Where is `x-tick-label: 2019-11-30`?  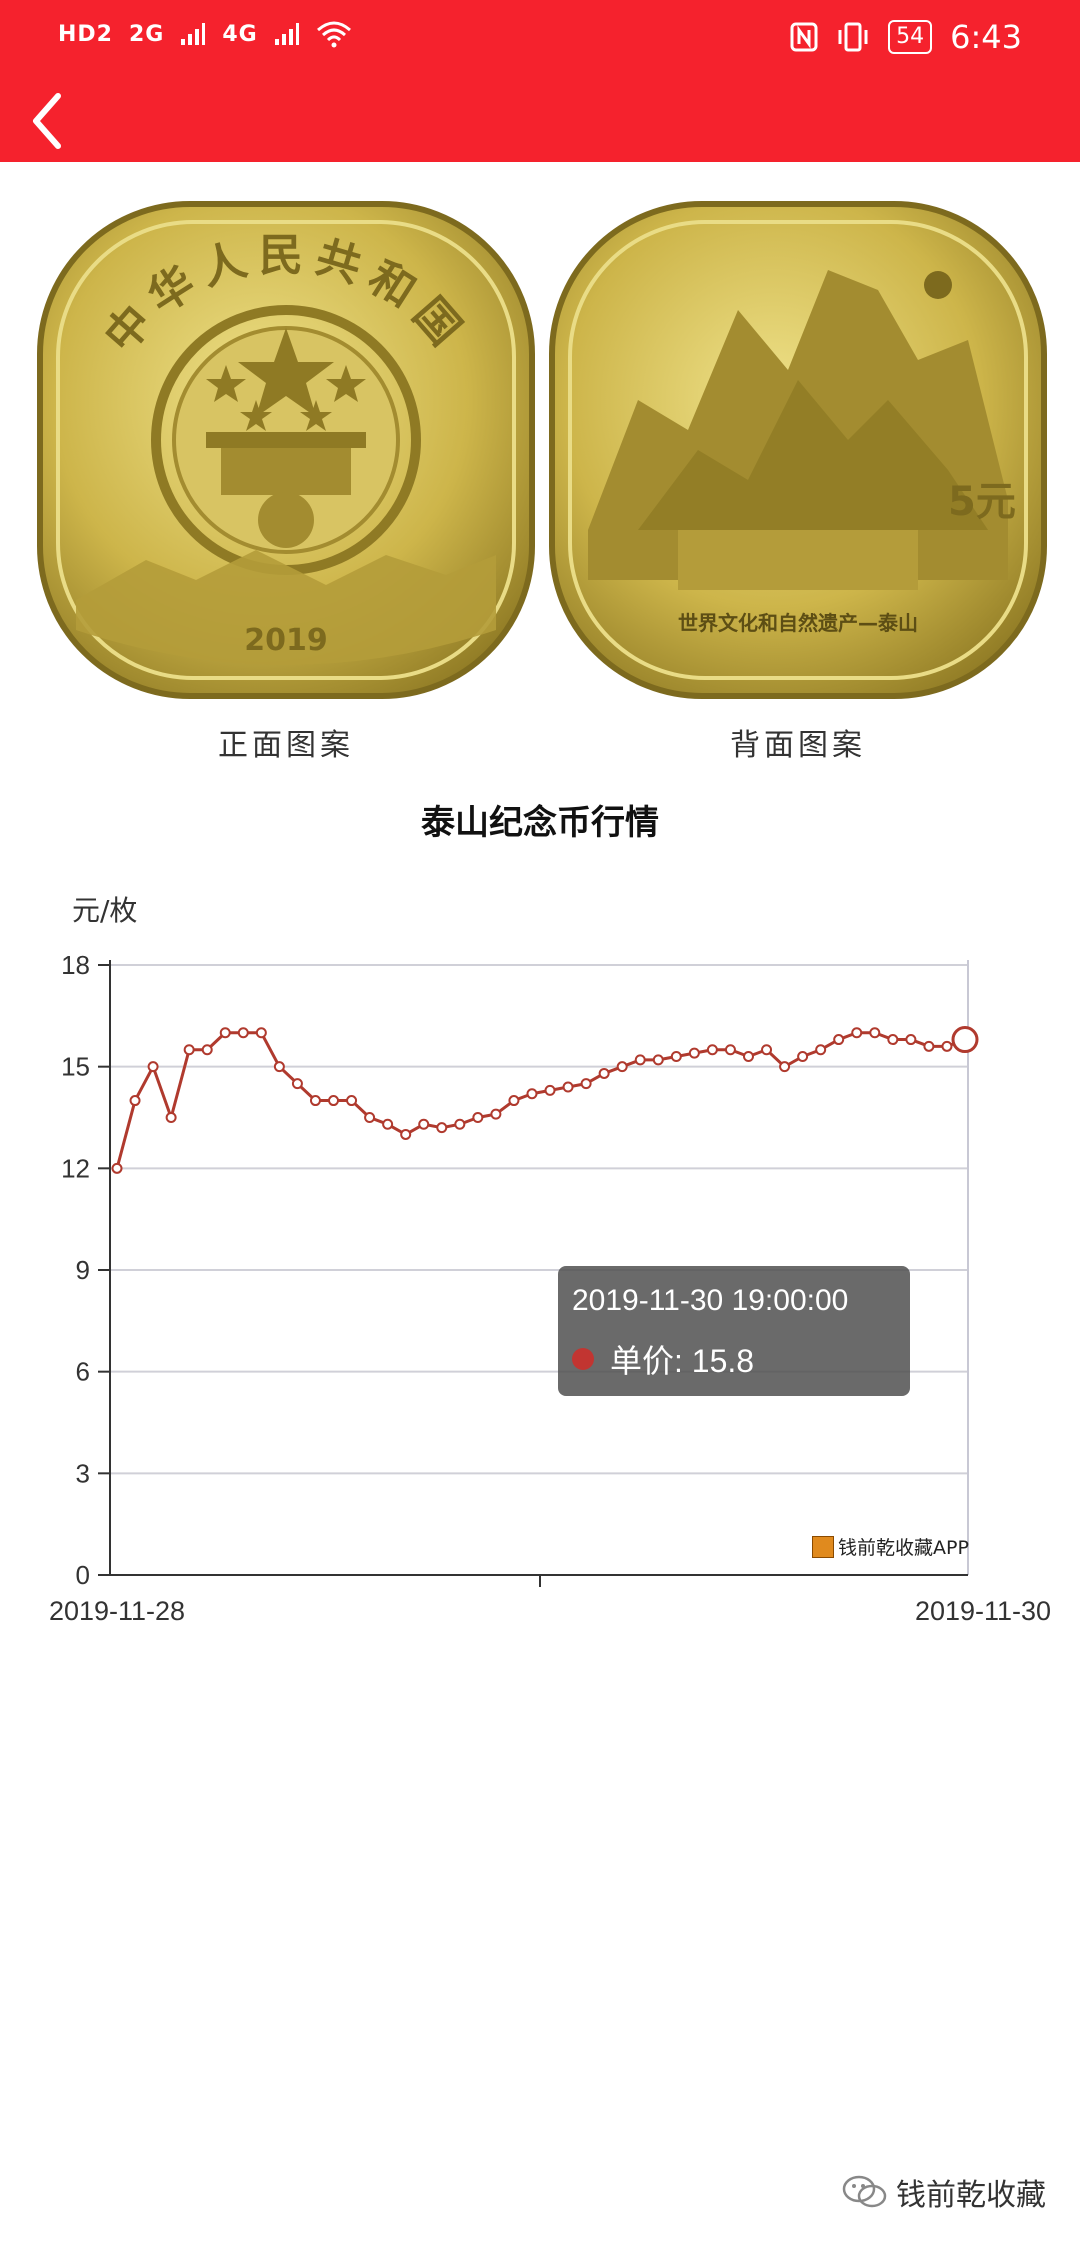 x-tick-label: 2019-11-30 is located at coordinates (983, 1611).